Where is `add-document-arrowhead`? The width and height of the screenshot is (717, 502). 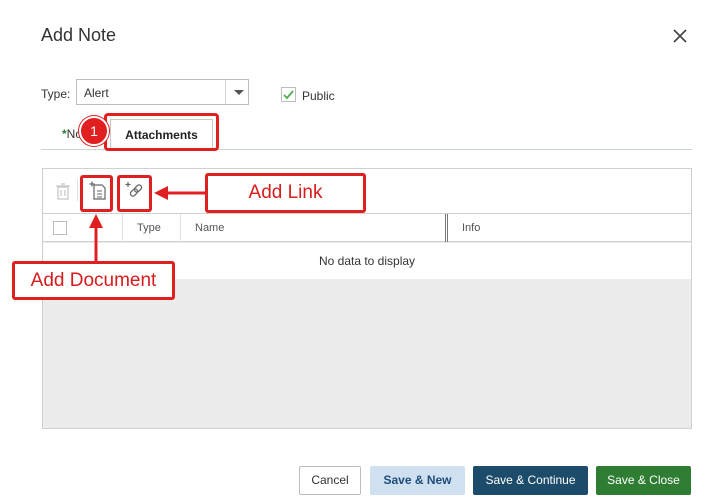 add-document-arrowhead is located at coordinates (96, 221).